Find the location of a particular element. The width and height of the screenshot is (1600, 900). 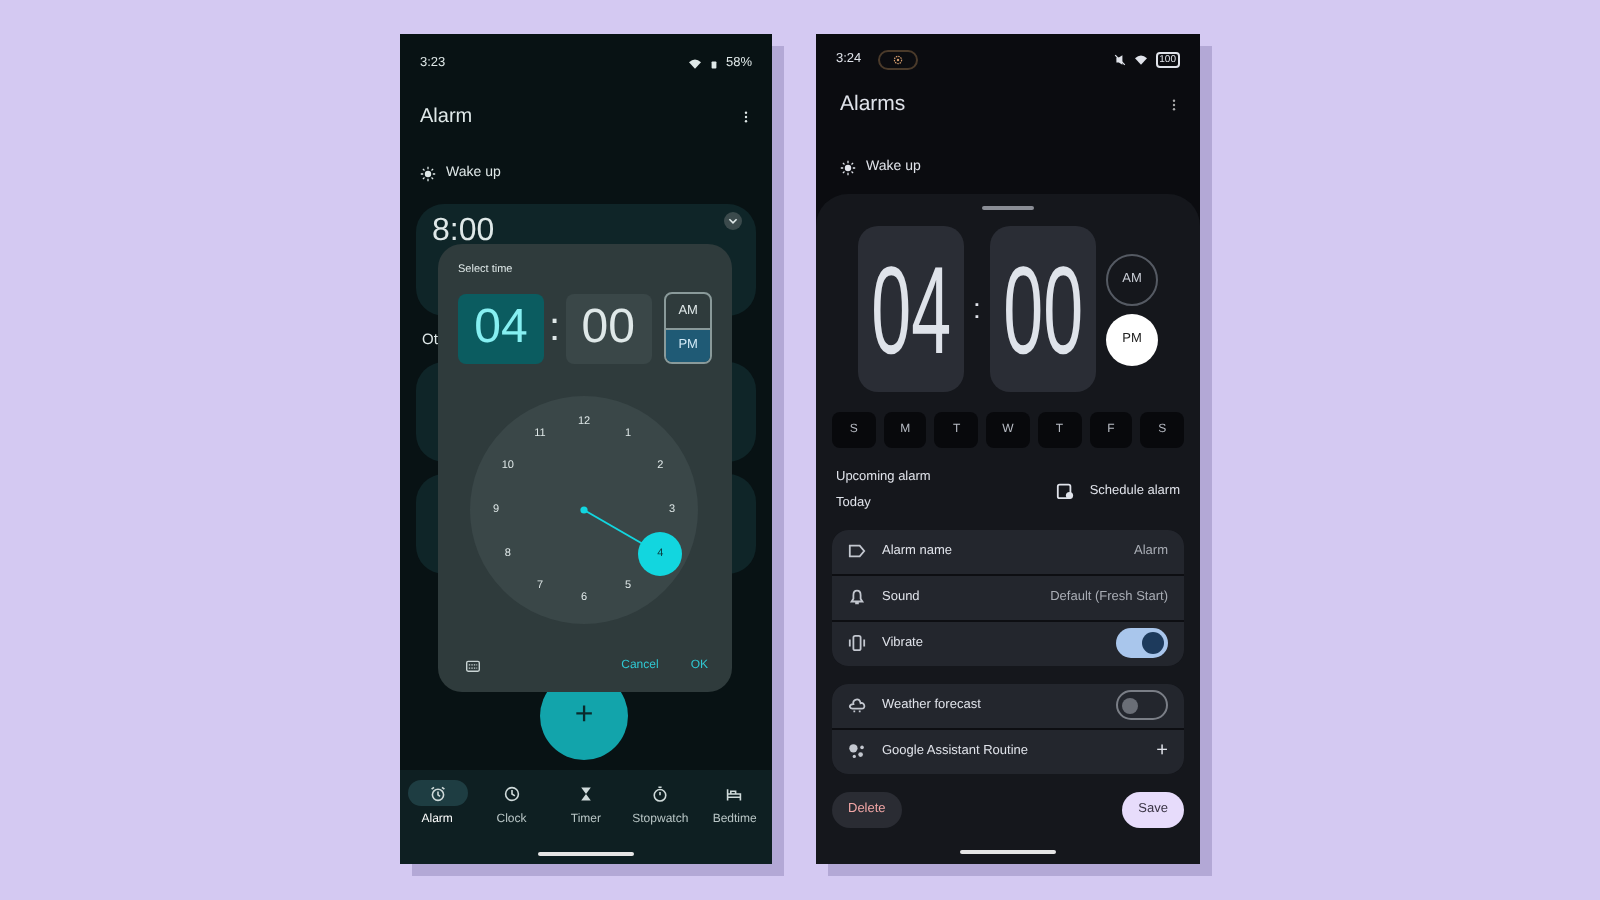

alarm-clock-icon is located at coordinates (437, 793).